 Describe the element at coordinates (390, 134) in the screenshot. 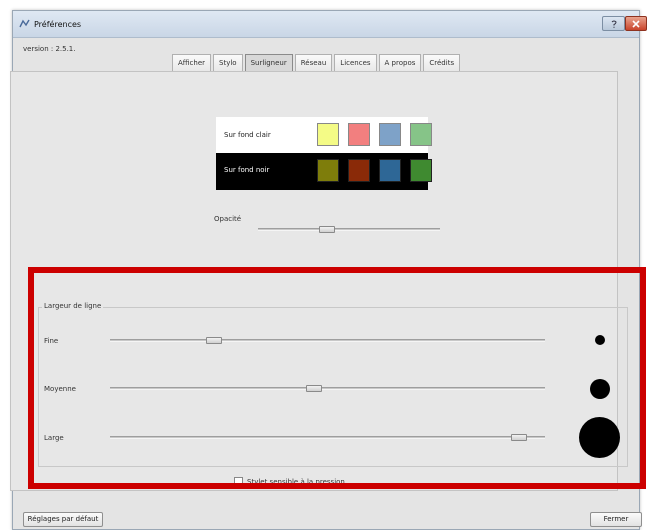

I see `light-color-swatch-blue` at that location.